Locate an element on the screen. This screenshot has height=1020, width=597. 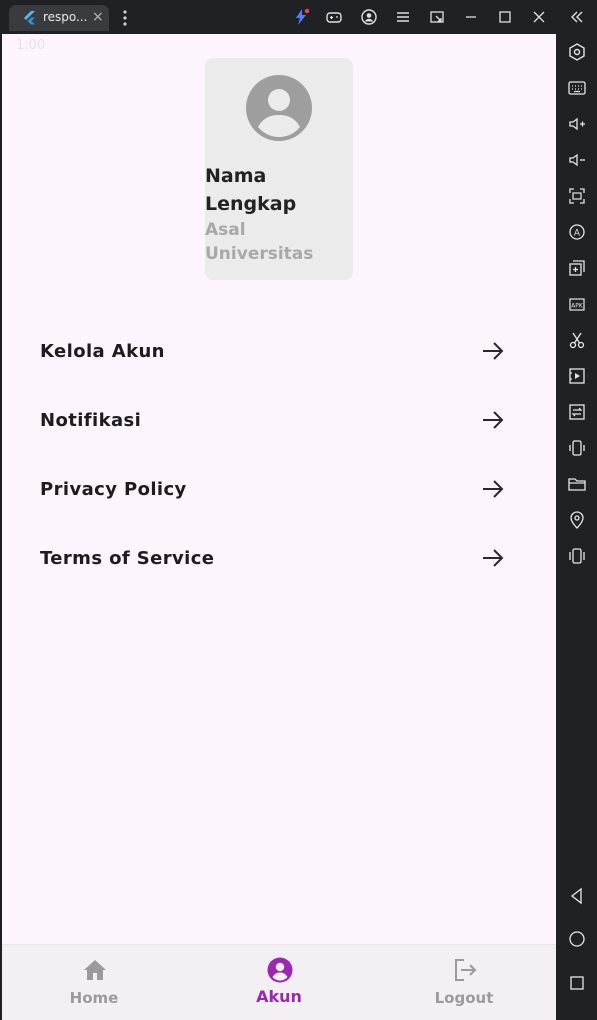
location-icon is located at coordinates (576, 519).